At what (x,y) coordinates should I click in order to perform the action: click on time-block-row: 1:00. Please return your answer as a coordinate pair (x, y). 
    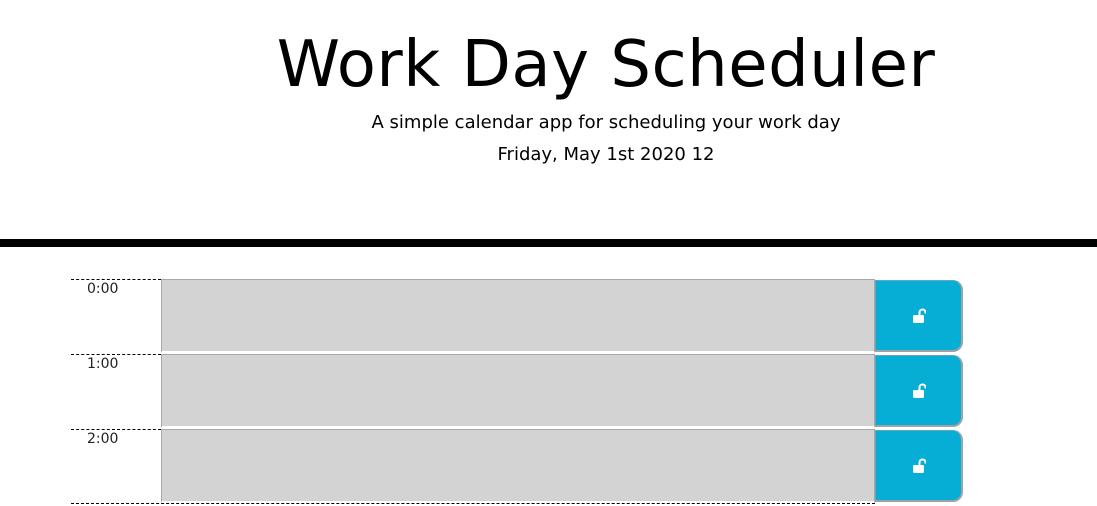
    Looking at the image, I should click on (517, 391).